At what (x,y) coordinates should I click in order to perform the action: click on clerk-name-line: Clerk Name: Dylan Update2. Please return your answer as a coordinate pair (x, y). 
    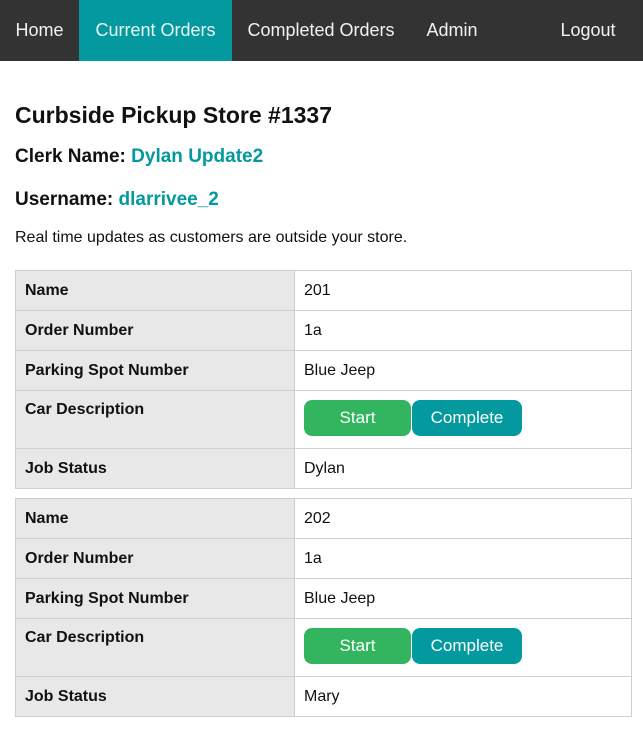
    Looking at the image, I should click on (139, 157).